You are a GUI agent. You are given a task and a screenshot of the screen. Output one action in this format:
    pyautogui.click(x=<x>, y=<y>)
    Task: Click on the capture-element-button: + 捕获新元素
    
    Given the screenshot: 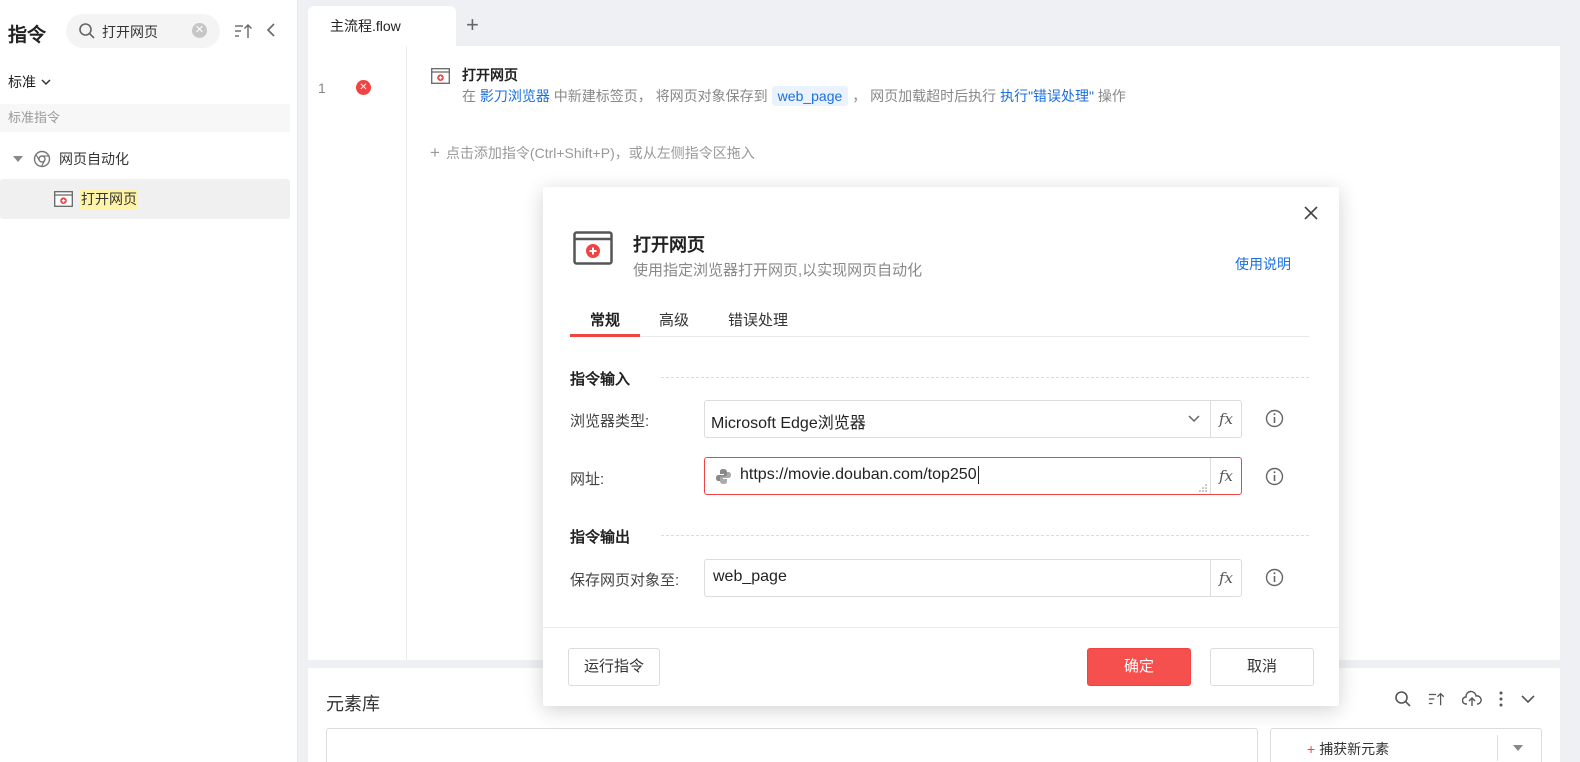 What is the action you would take?
    pyautogui.click(x=1406, y=745)
    